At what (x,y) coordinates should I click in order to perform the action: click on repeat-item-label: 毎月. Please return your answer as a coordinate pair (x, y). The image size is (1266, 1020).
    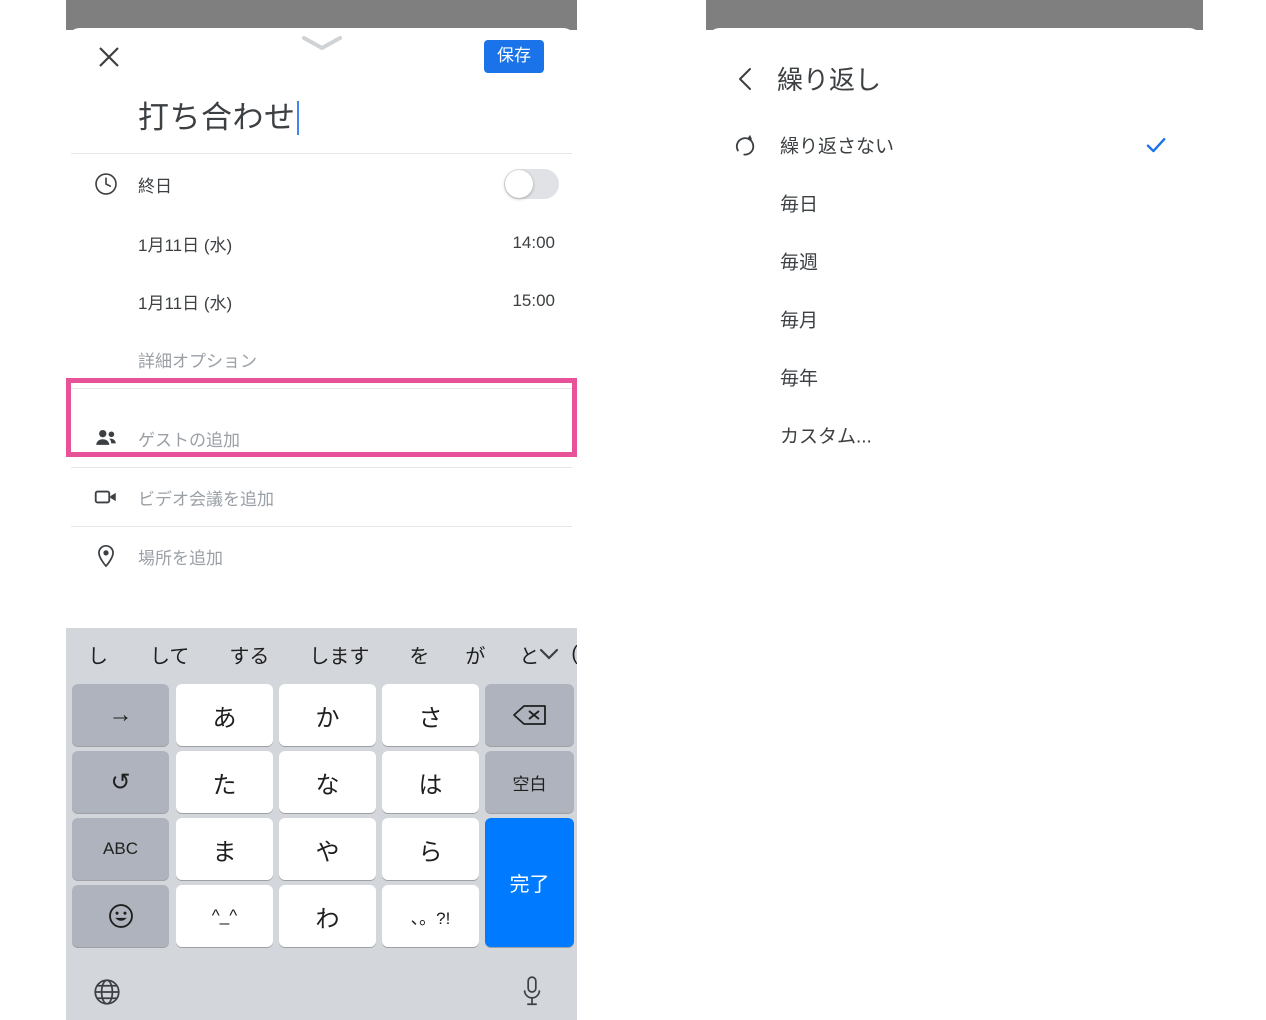
    Looking at the image, I should click on (799, 321).